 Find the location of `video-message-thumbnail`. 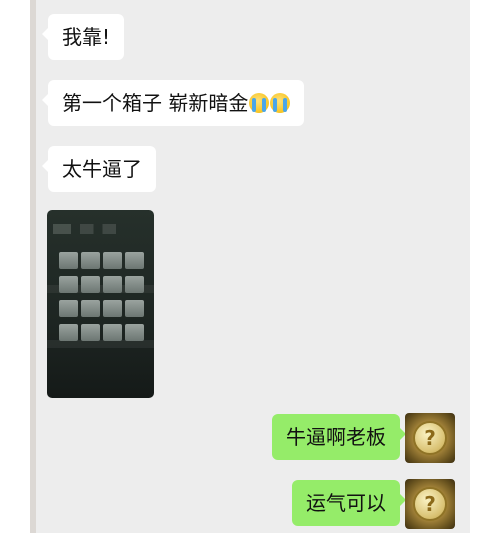

video-message-thumbnail is located at coordinates (100, 304).